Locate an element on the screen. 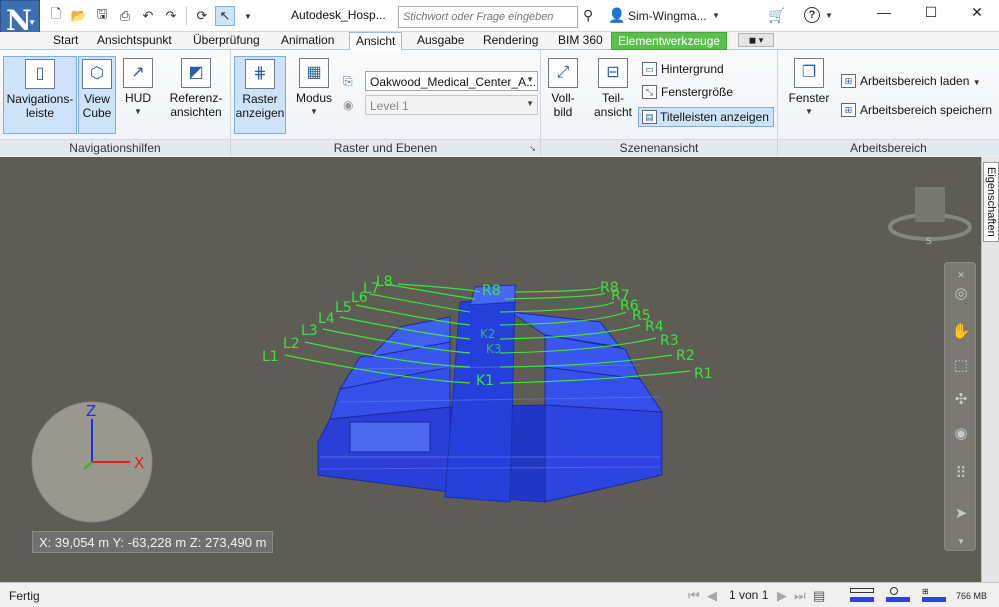  show-title-bars-button: ▤ Titelleisten anzeigen is located at coordinates (706, 117).